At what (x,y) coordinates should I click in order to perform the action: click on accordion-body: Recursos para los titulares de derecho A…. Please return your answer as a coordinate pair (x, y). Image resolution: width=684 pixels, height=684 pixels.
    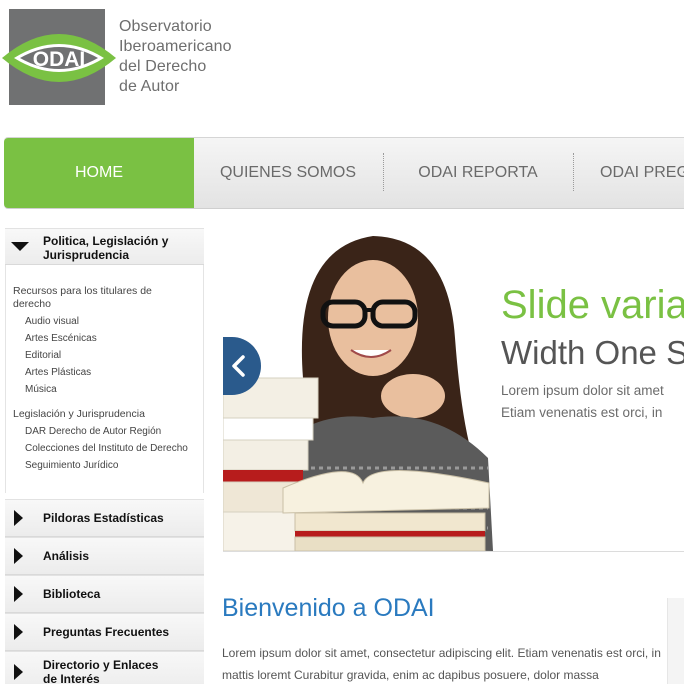
    Looking at the image, I should click on (104, 379).